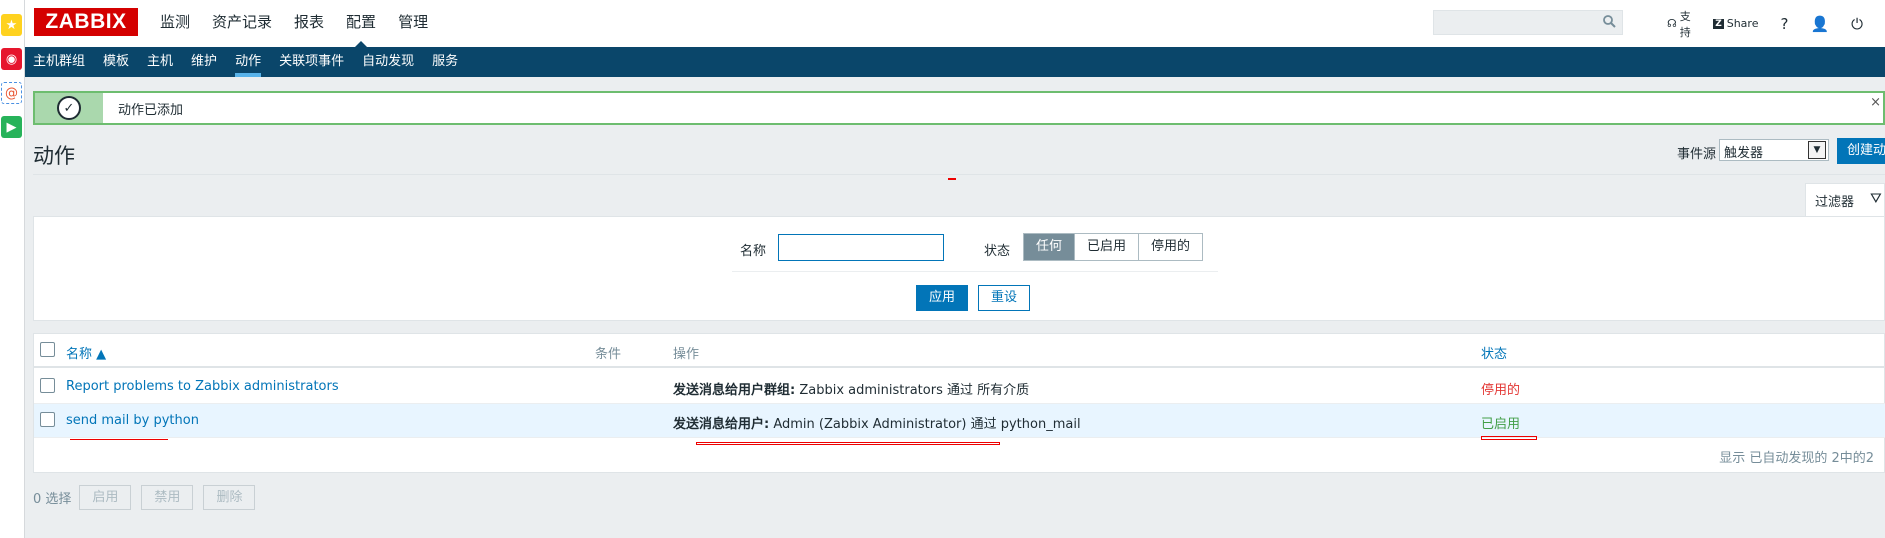 Image resolution: width=1885 pixels, height=538 pixels. I want to click on filter-icon: ⛛, so click(1876, 199).